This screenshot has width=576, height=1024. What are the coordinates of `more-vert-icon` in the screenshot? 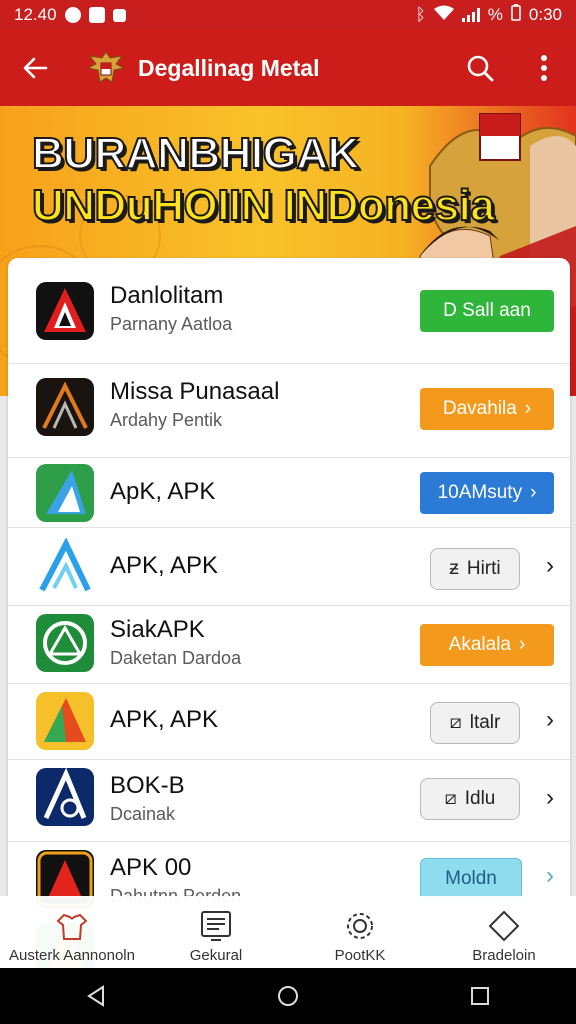 It's located at (544, 68).